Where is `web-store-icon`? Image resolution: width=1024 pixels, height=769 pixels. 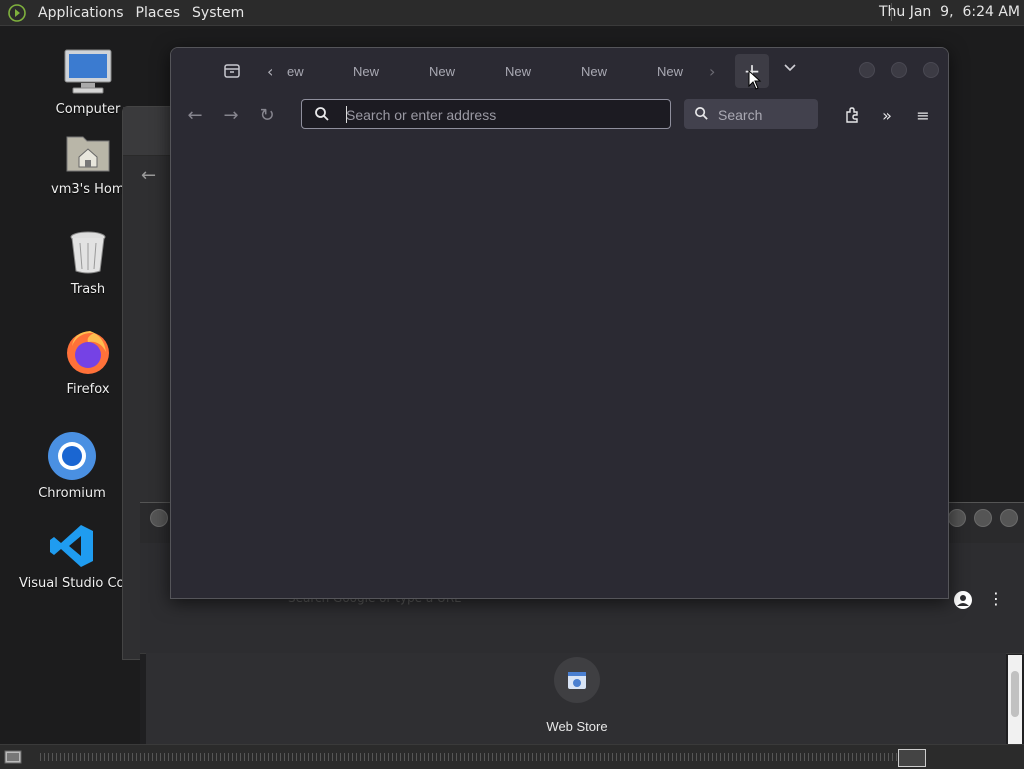 web-store-icon is located at coordinates (577, 680).